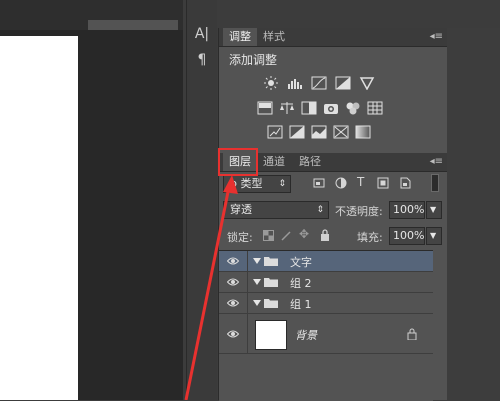 This screenshot has height=401, width=500. What do you see at coordinates (276, 210) in the screenshot?
I see `blend-mode-select: 穿透 ⇕` at bounding box center [276, 210].